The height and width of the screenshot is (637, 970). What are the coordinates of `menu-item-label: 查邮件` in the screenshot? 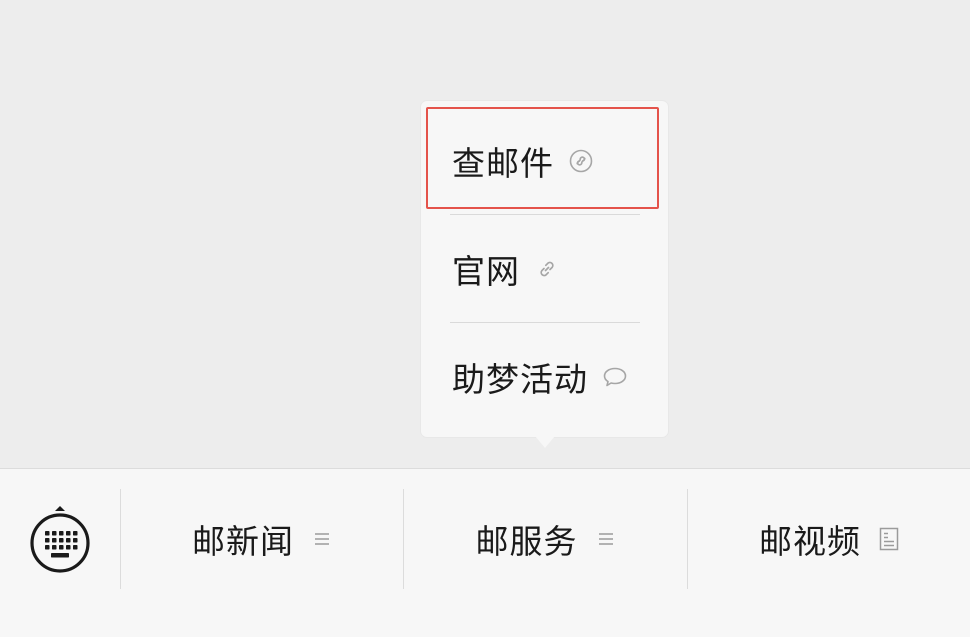 It's located at (503, 163).